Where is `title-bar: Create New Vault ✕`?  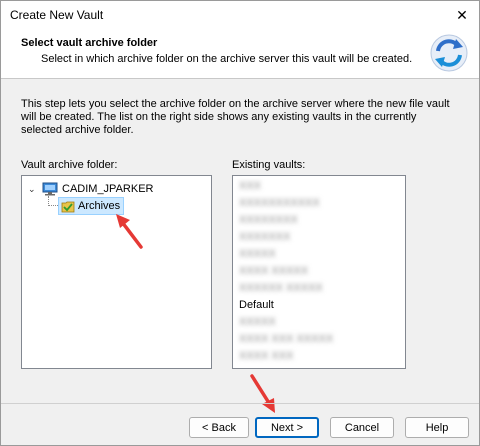
title-bar: Create New Vault ✕ is located at coordinates (240, 15).